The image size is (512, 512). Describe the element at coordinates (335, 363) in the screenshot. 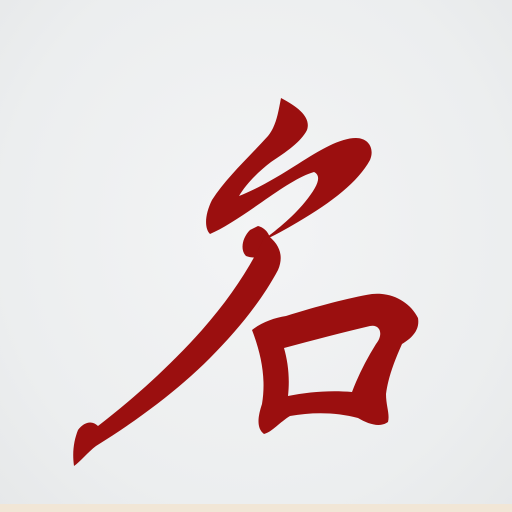

I see `stroke-kou` at that location.